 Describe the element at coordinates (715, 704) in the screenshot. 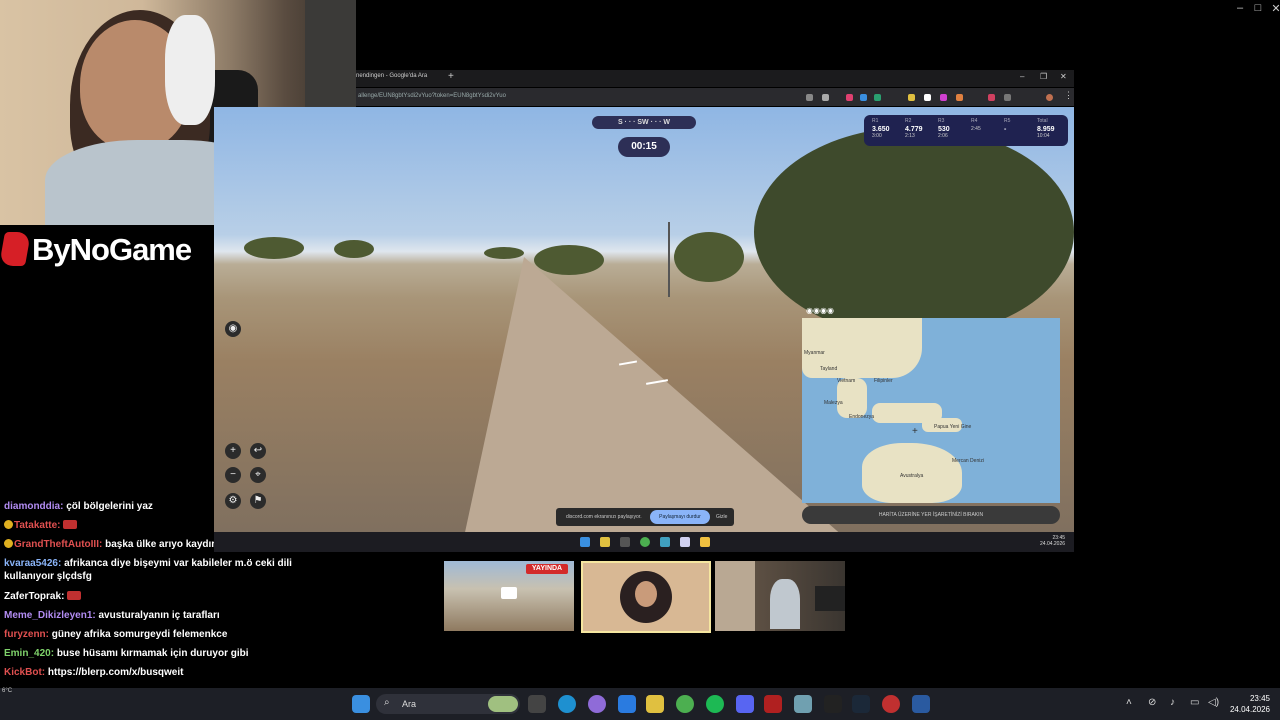

I see `spotify-icon` at that location.